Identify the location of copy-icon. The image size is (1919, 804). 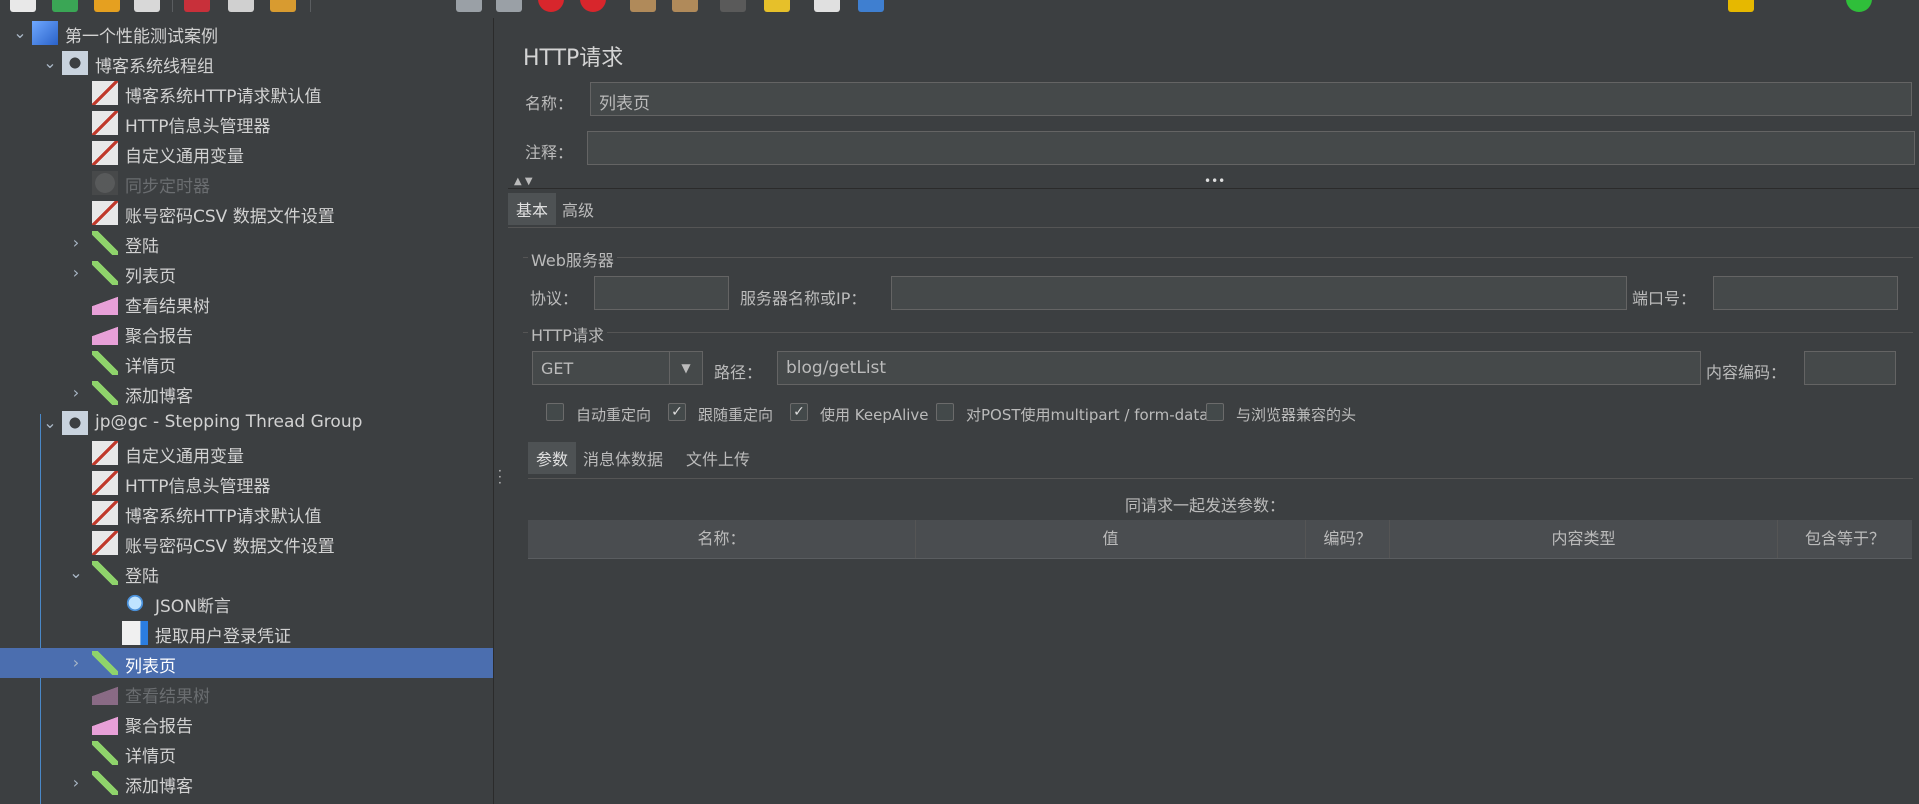
(241, 6).